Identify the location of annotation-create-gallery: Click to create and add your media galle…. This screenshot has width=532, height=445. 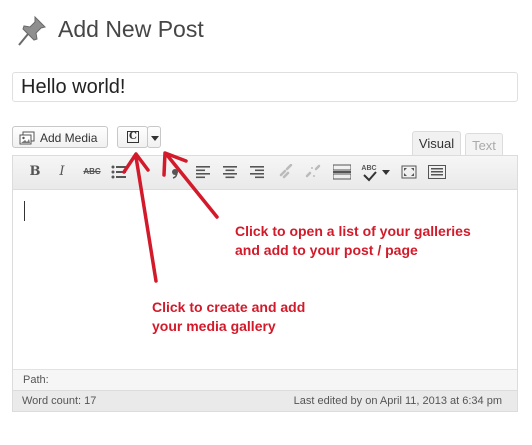
(229, 316).